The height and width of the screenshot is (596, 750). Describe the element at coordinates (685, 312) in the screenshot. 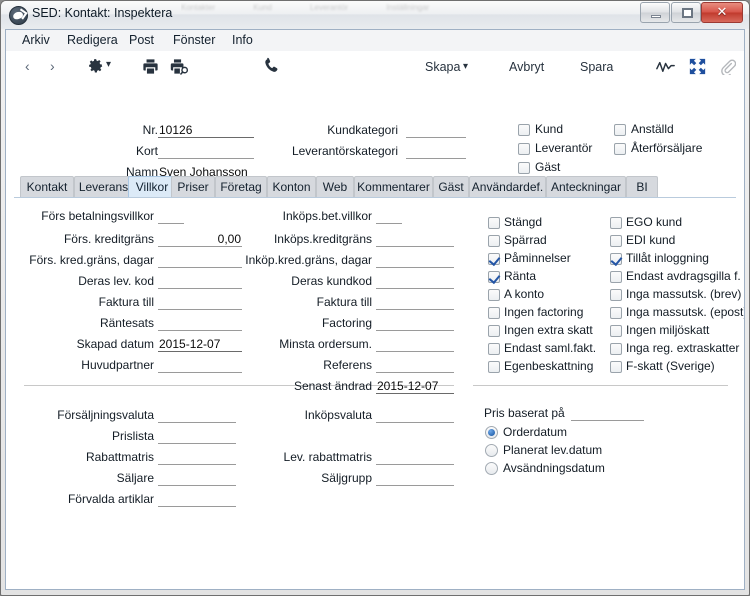

I see `checkbox-label-inga-massutsk-epost: Inga massutsk. (epost)` at that location.